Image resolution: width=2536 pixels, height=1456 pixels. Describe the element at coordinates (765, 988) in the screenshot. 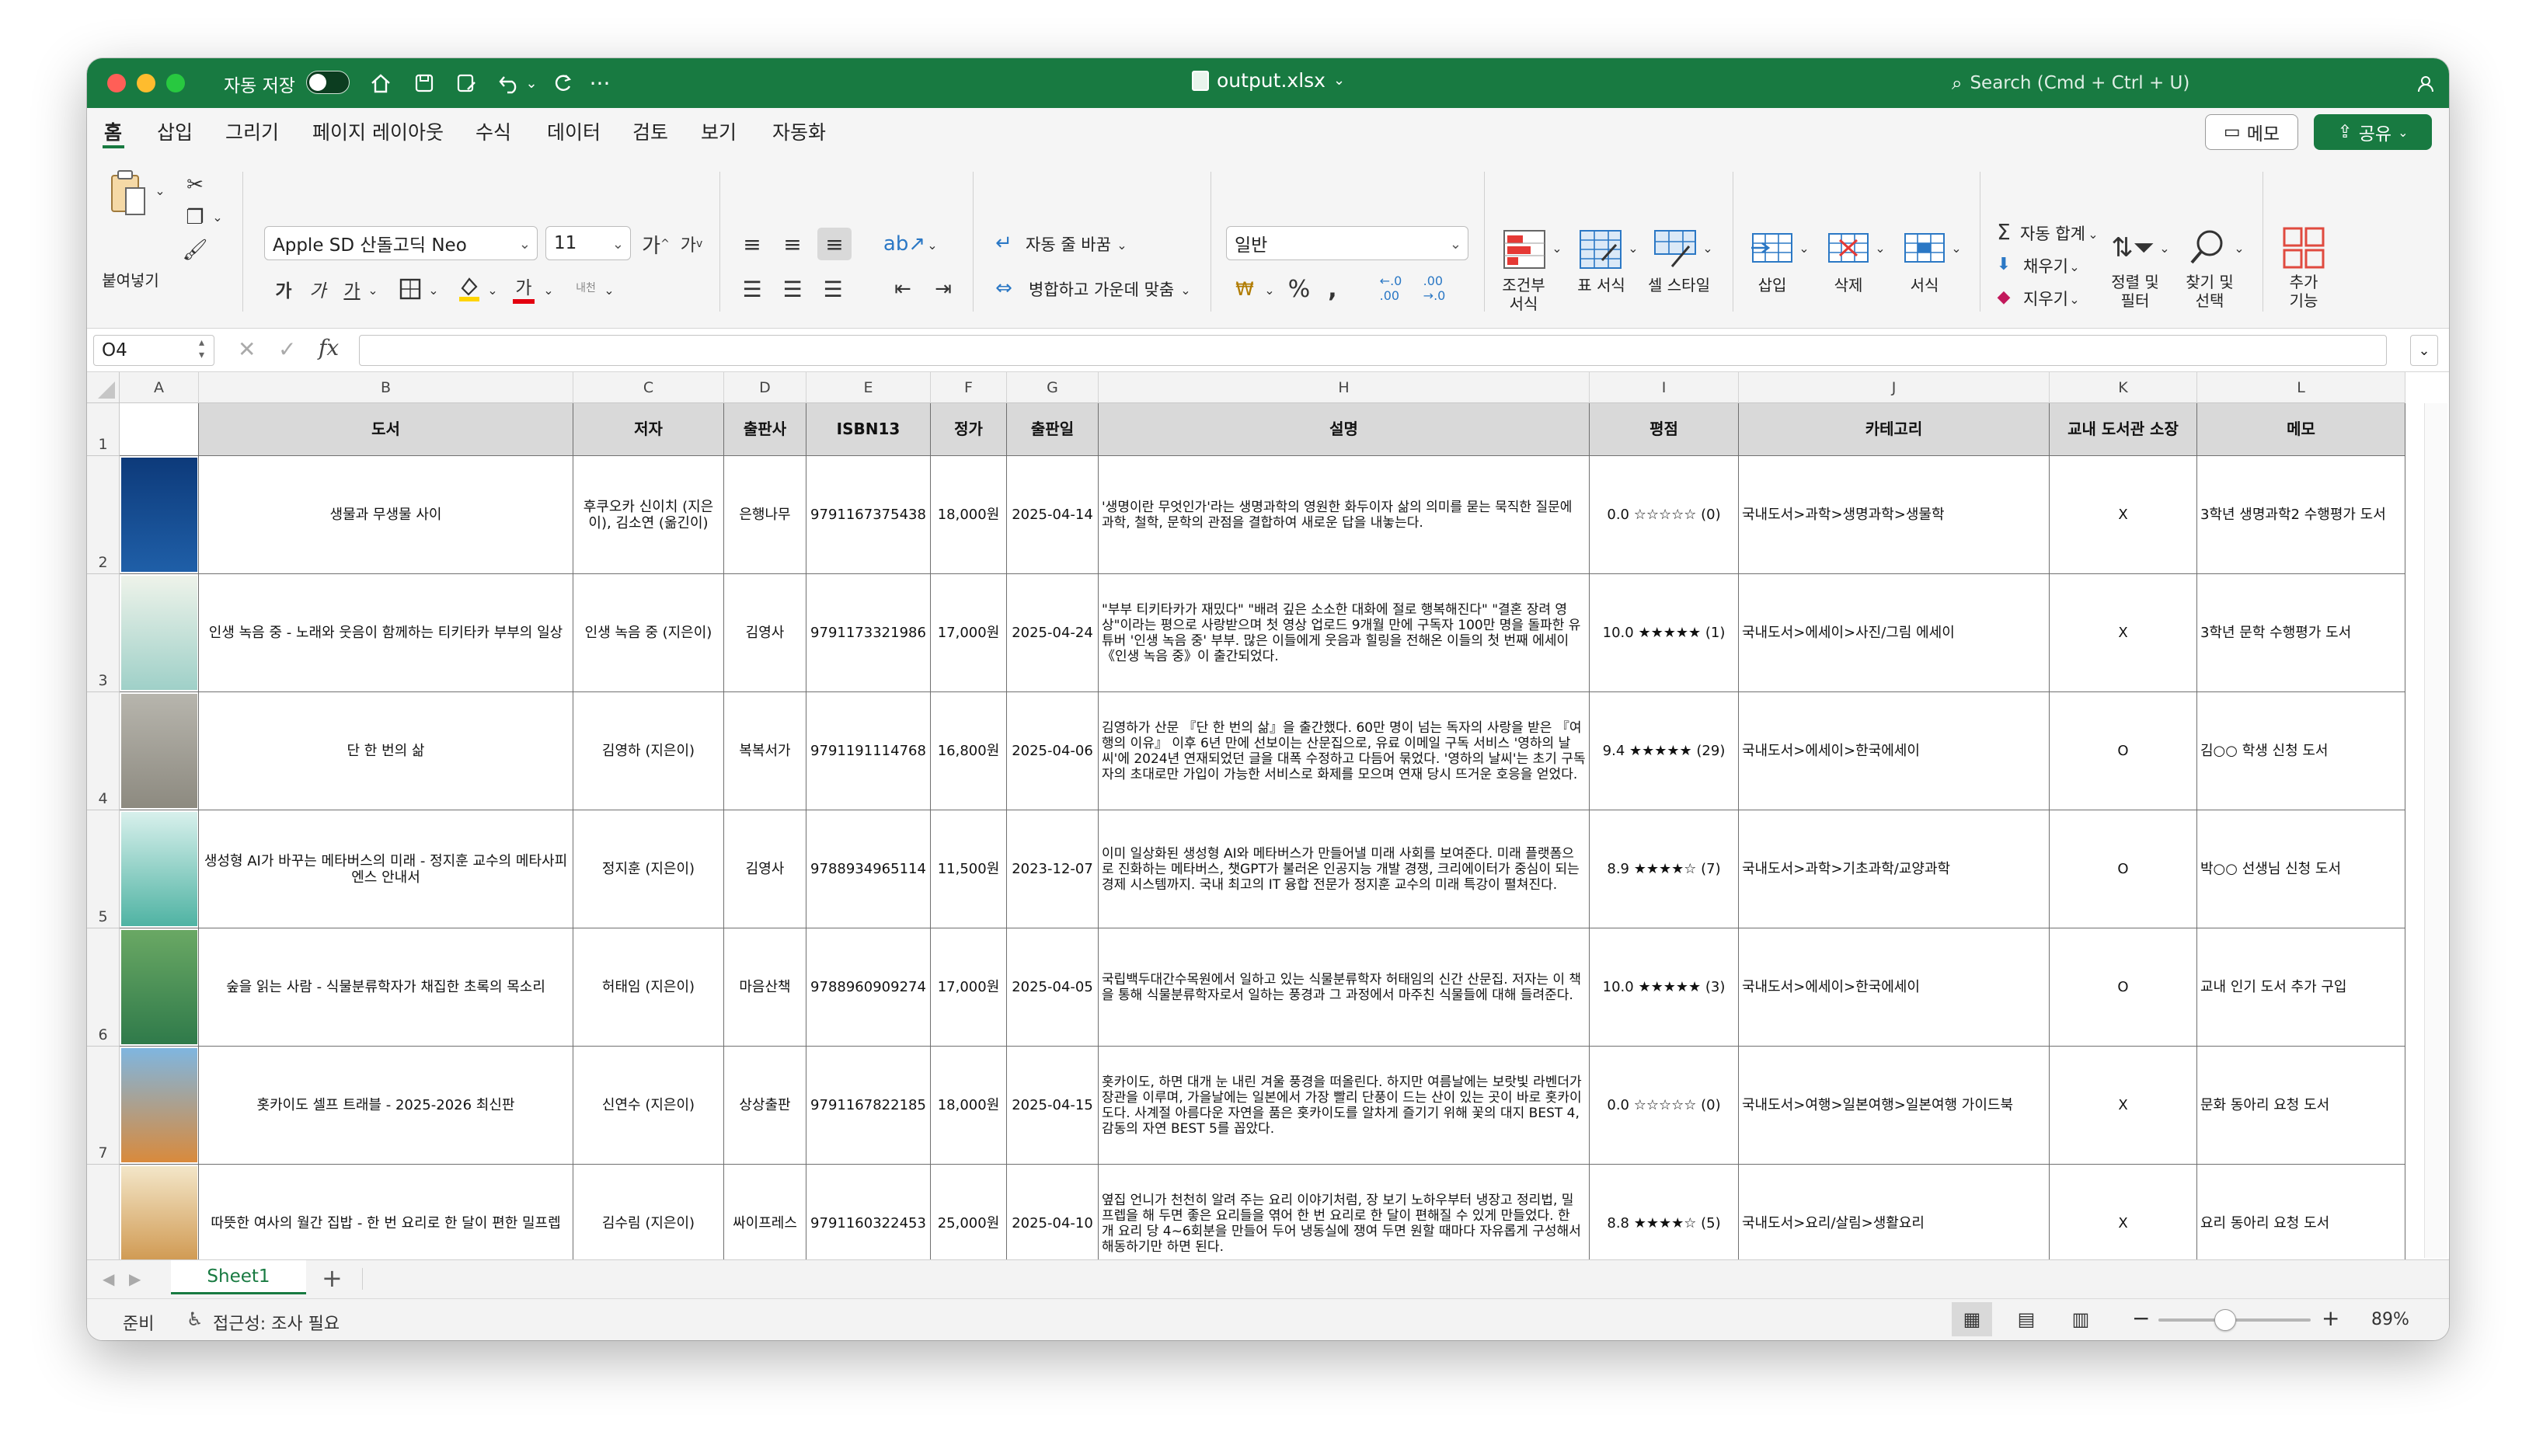

I see `cell-publisher: 마음산책` at that location.